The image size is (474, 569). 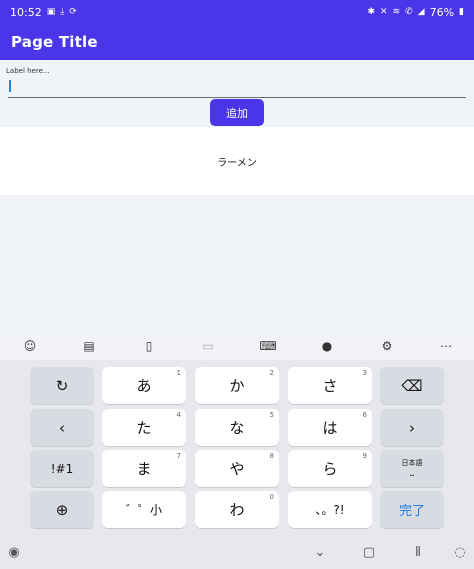 I want to click on key-label: ら, so click(x=330, y=469).